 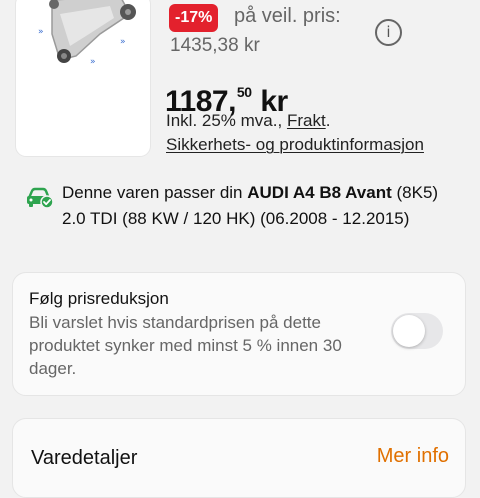 I want to click on toggle-knob, so click(x=409, y=331).